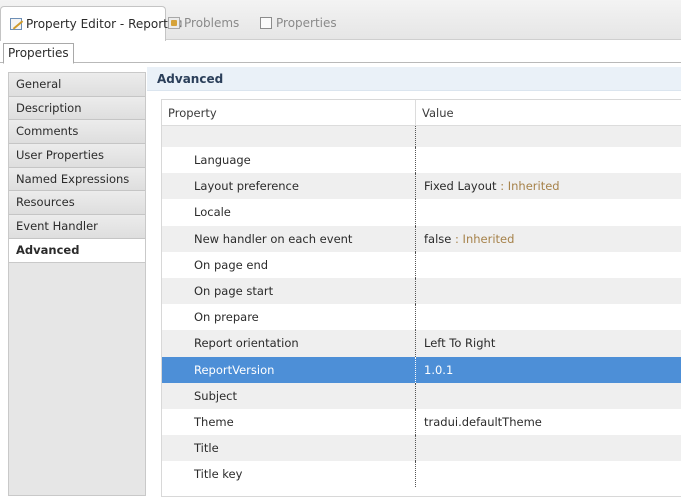 The height and width of the screenshot is (500, 681). What do you see at coordinates (289, 369) in the screenshot?
I see `property-cell: ReportVersion` at bounding box center [289, 369].